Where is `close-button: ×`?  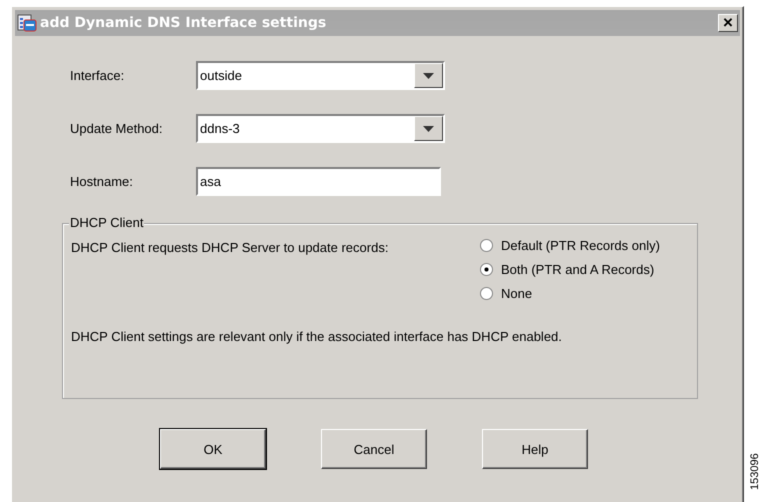
close-button: × is located at coordinates (728, 23).